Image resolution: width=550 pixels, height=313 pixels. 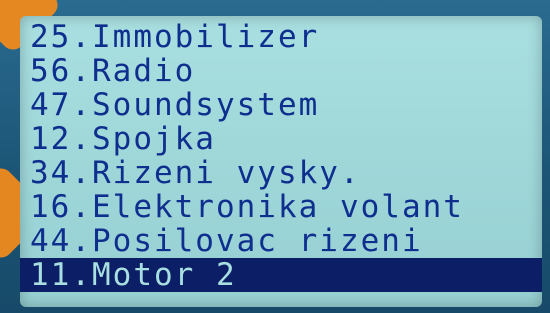 I want to click on menu-item-soundsystem: 47.Soundsystem, so click(x=282, y=105).